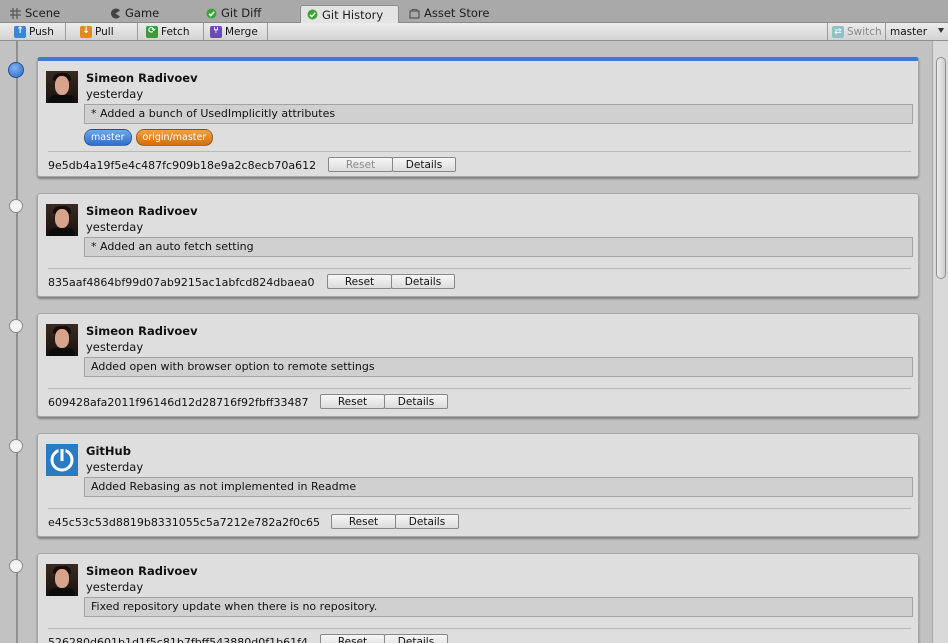  What do you see at coordinates (838, 31) in the screenshot?
I see `switch-icon: ⇄` at bounding box center [838, 31].